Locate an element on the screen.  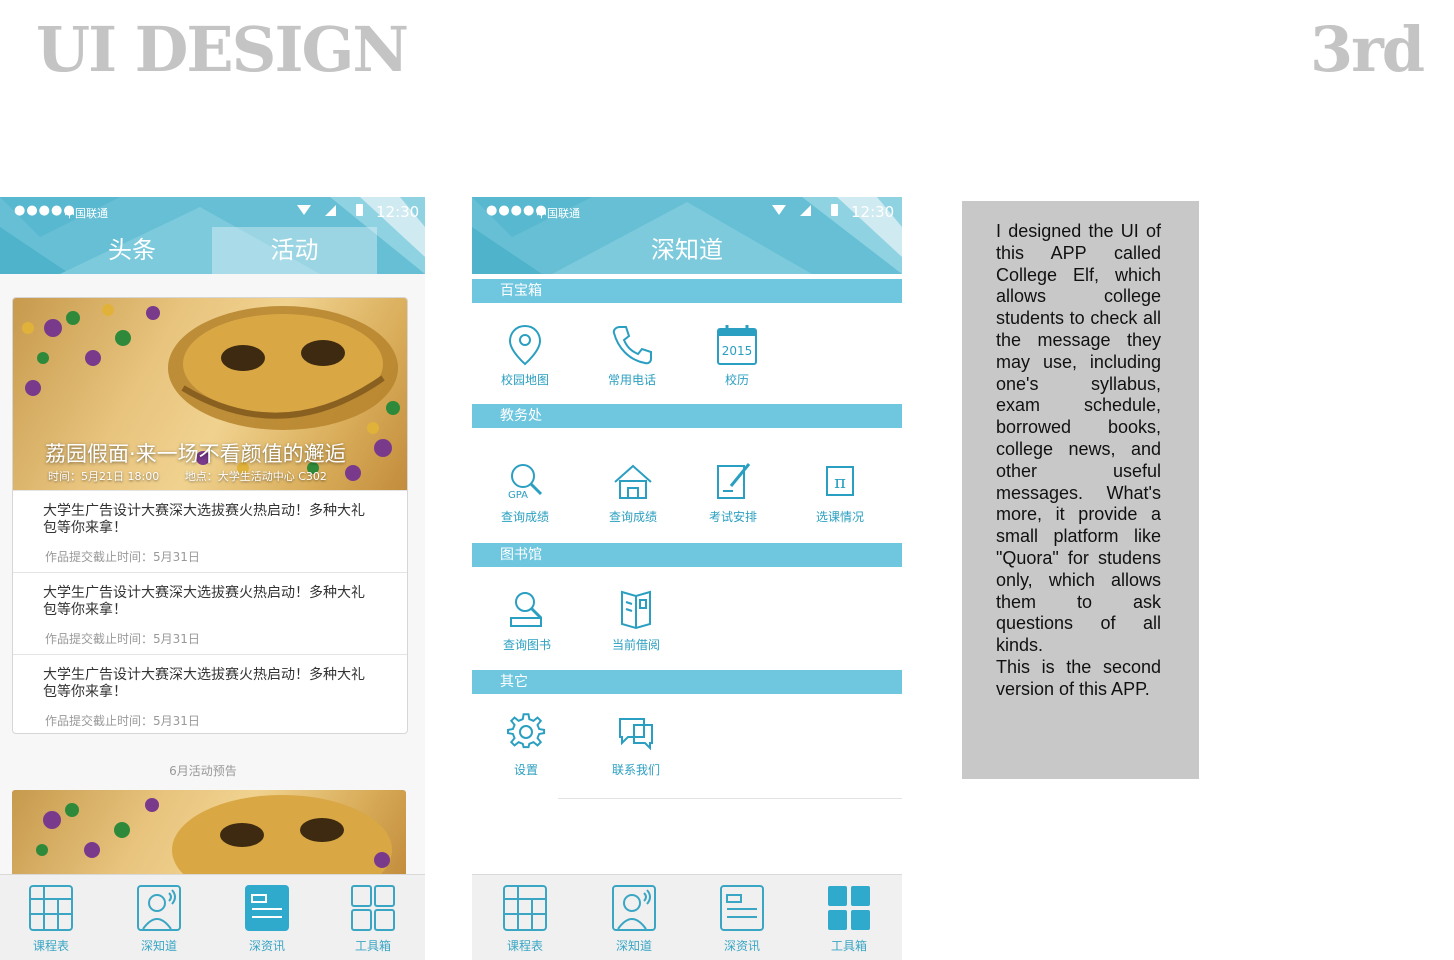
chat-icon is located at coordinates (636, 734).